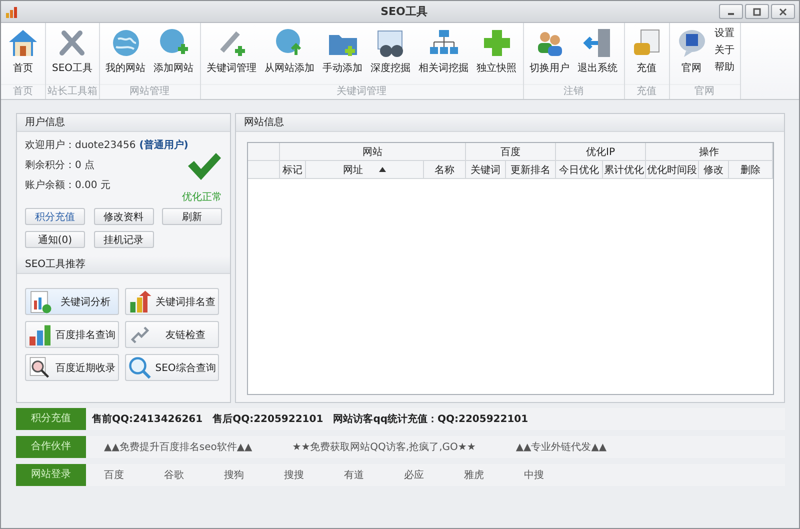 This screenshot has height=529, width=800. I want to click on column-group-header: 优化IP, so click(601, 151).